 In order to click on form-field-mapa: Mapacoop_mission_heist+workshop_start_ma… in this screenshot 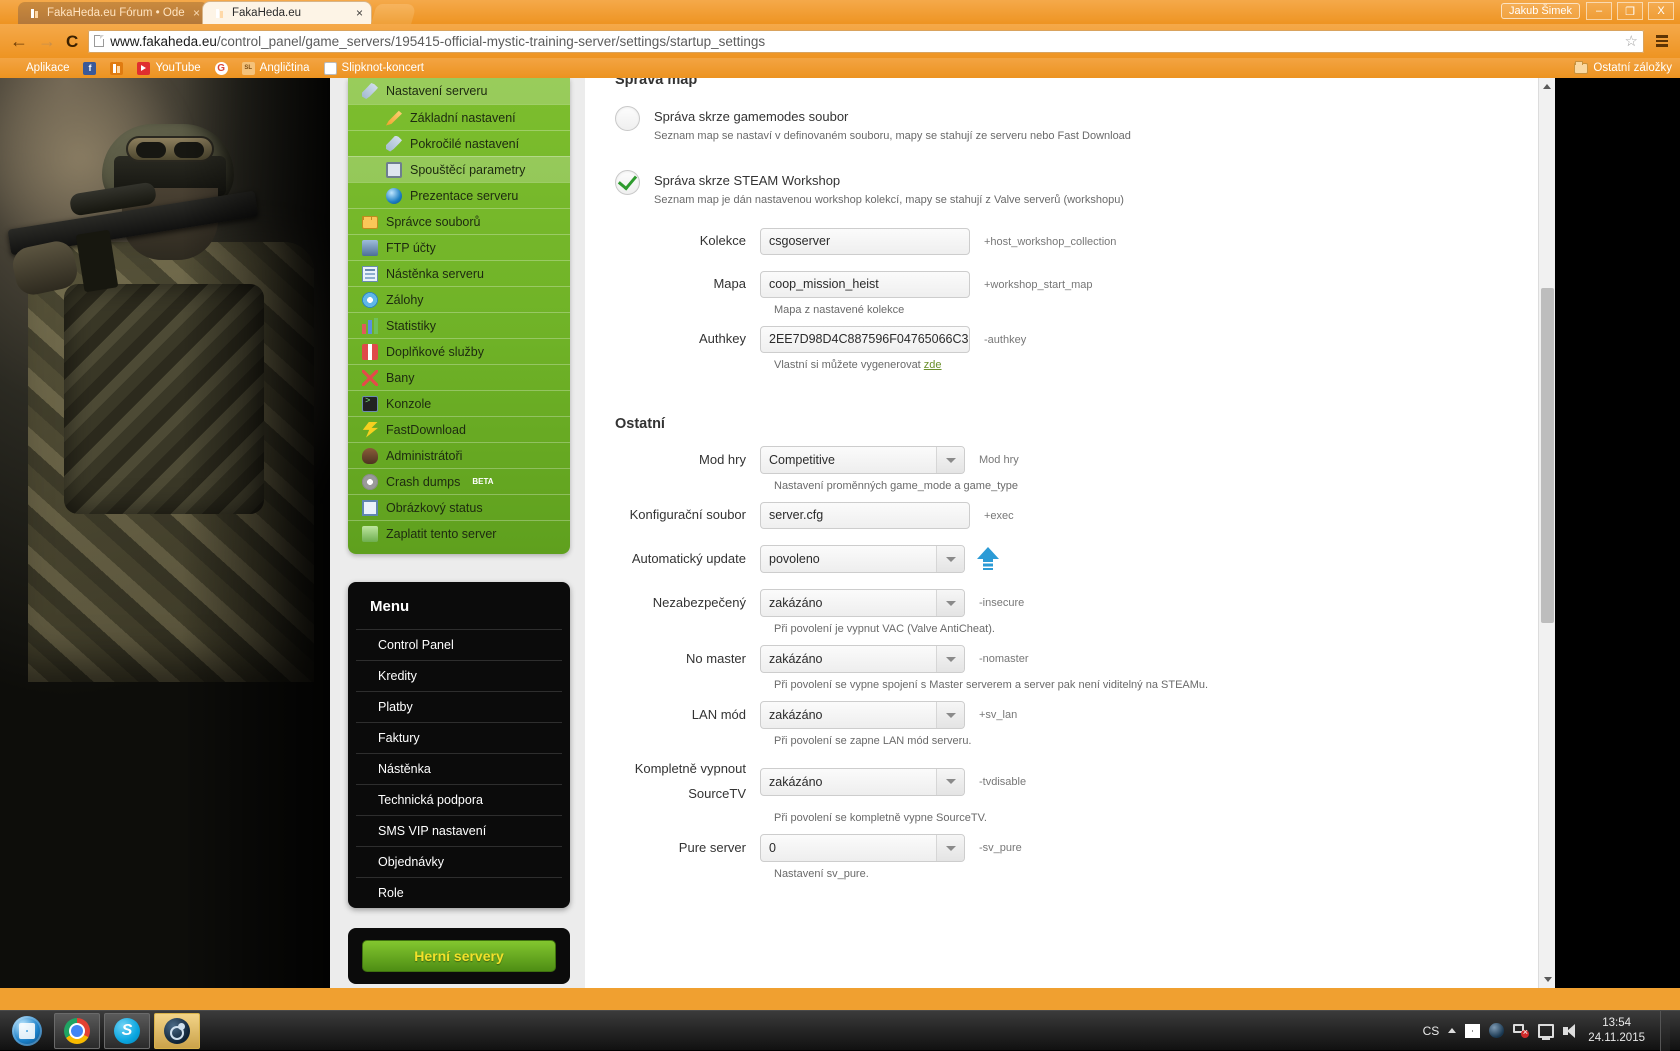, I will do `click(1061, 293)`.